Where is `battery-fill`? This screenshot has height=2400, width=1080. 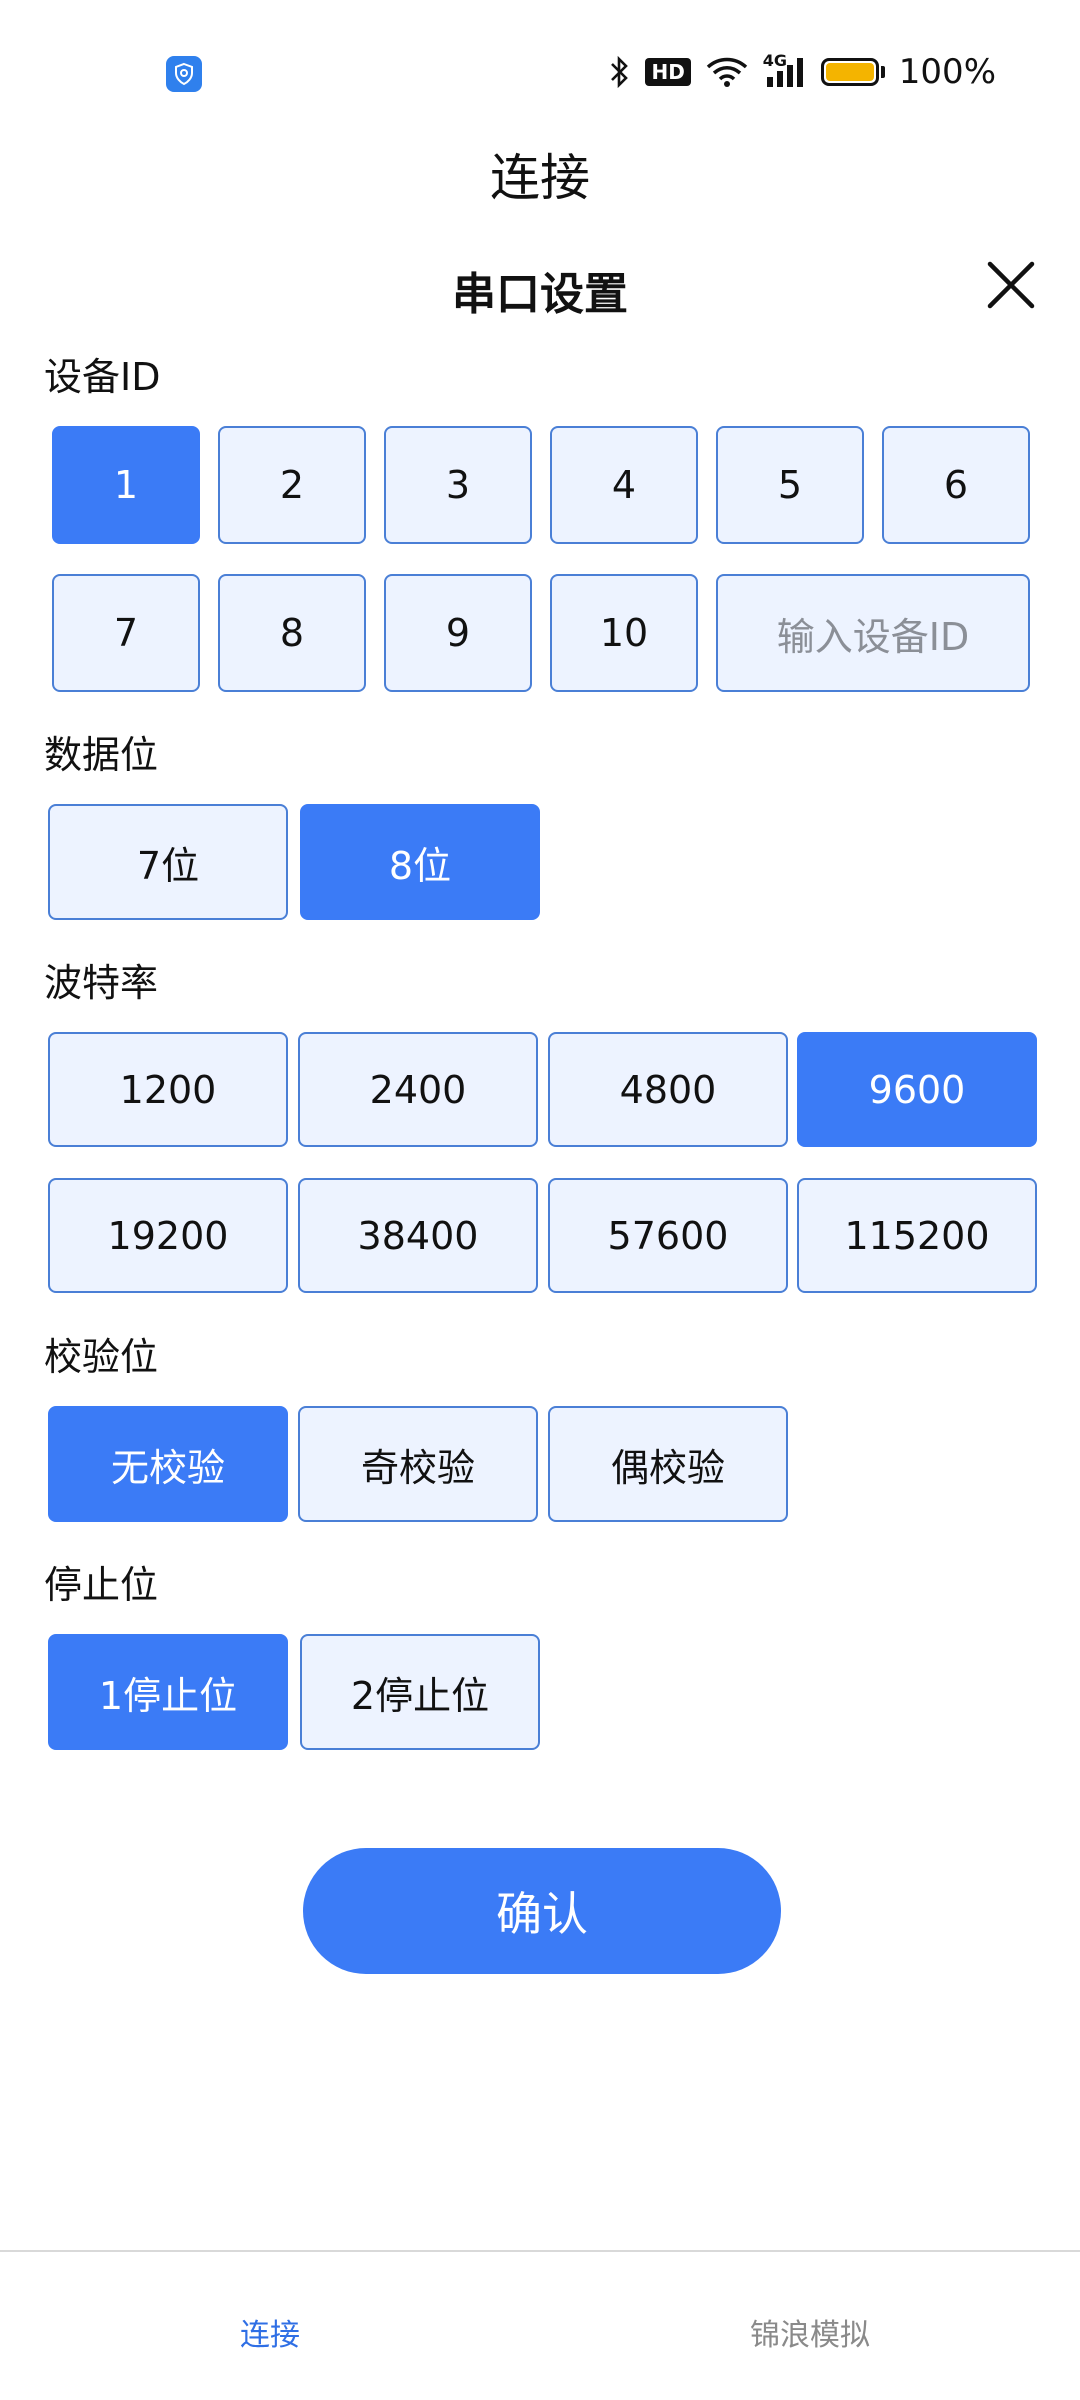
battery-fill is located at coordinates (849, 72).